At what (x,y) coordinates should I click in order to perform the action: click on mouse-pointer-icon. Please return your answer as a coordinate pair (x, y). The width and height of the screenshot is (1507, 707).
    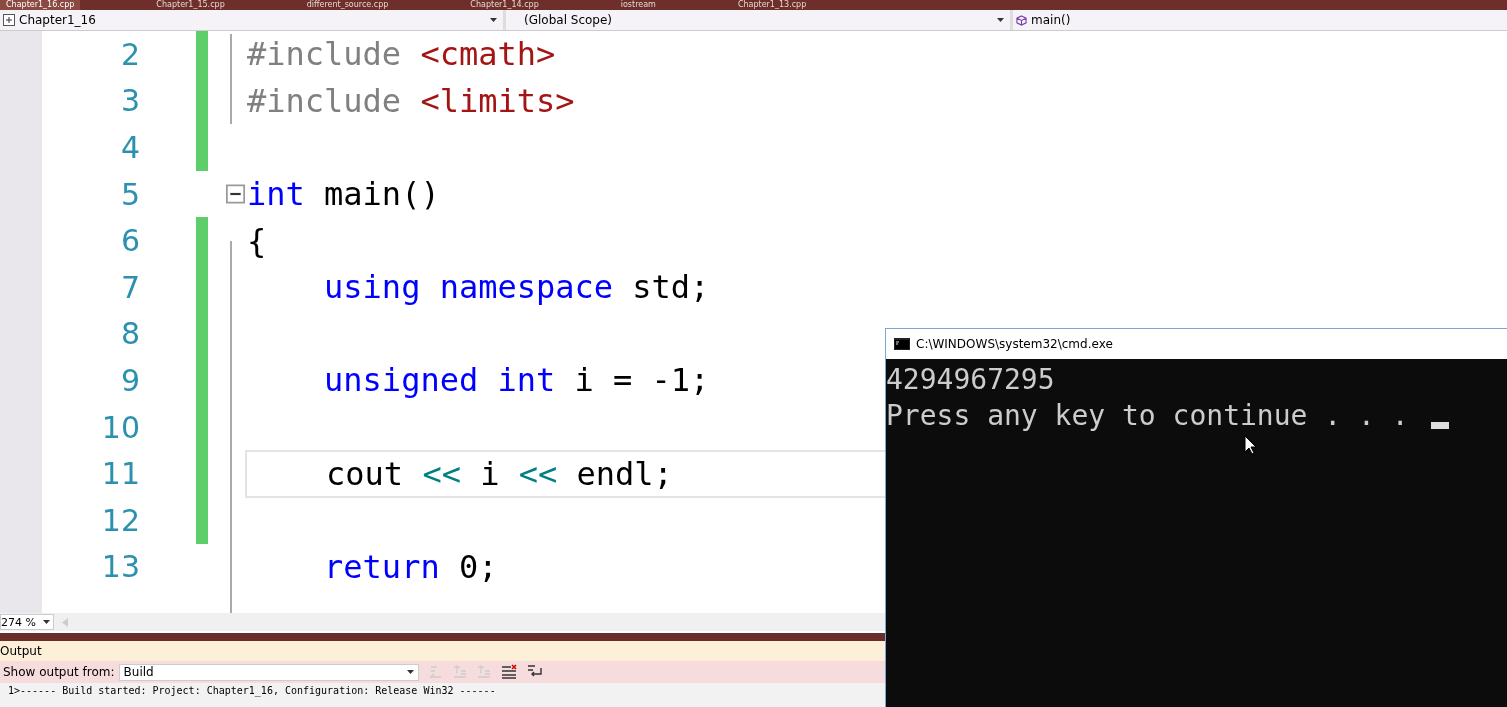
    Looking at the image, I should click on (1251, 445).